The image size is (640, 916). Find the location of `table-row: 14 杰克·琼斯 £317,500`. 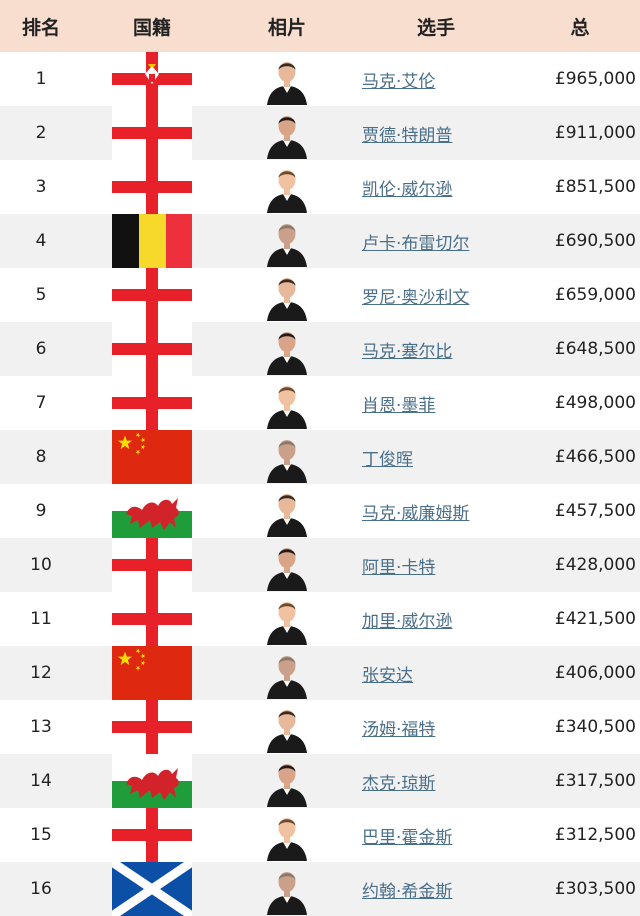

table-row: 14 杰克·琼斯 £317,500 is located at coordinates (320, 781).